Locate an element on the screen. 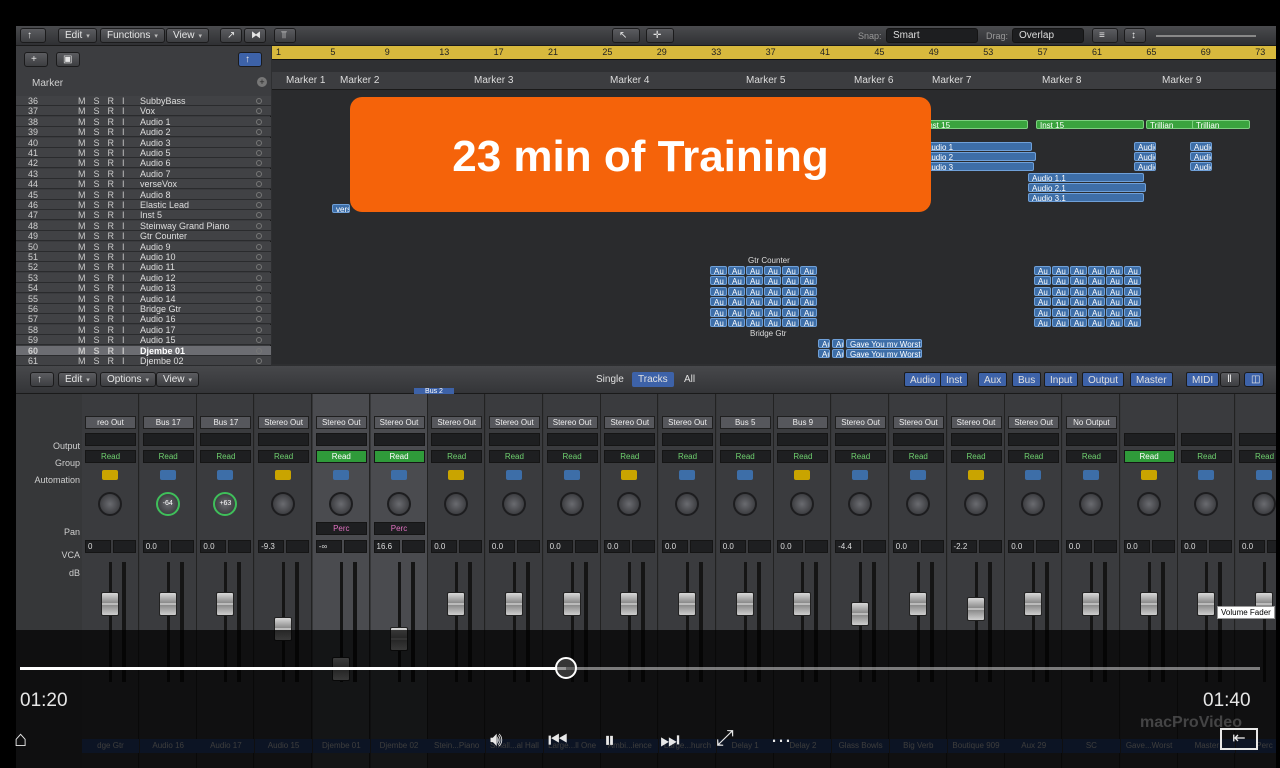 This screenshot has height=768, width=1280. filter-icon: ⫪ is located at coordinates (285, 35).